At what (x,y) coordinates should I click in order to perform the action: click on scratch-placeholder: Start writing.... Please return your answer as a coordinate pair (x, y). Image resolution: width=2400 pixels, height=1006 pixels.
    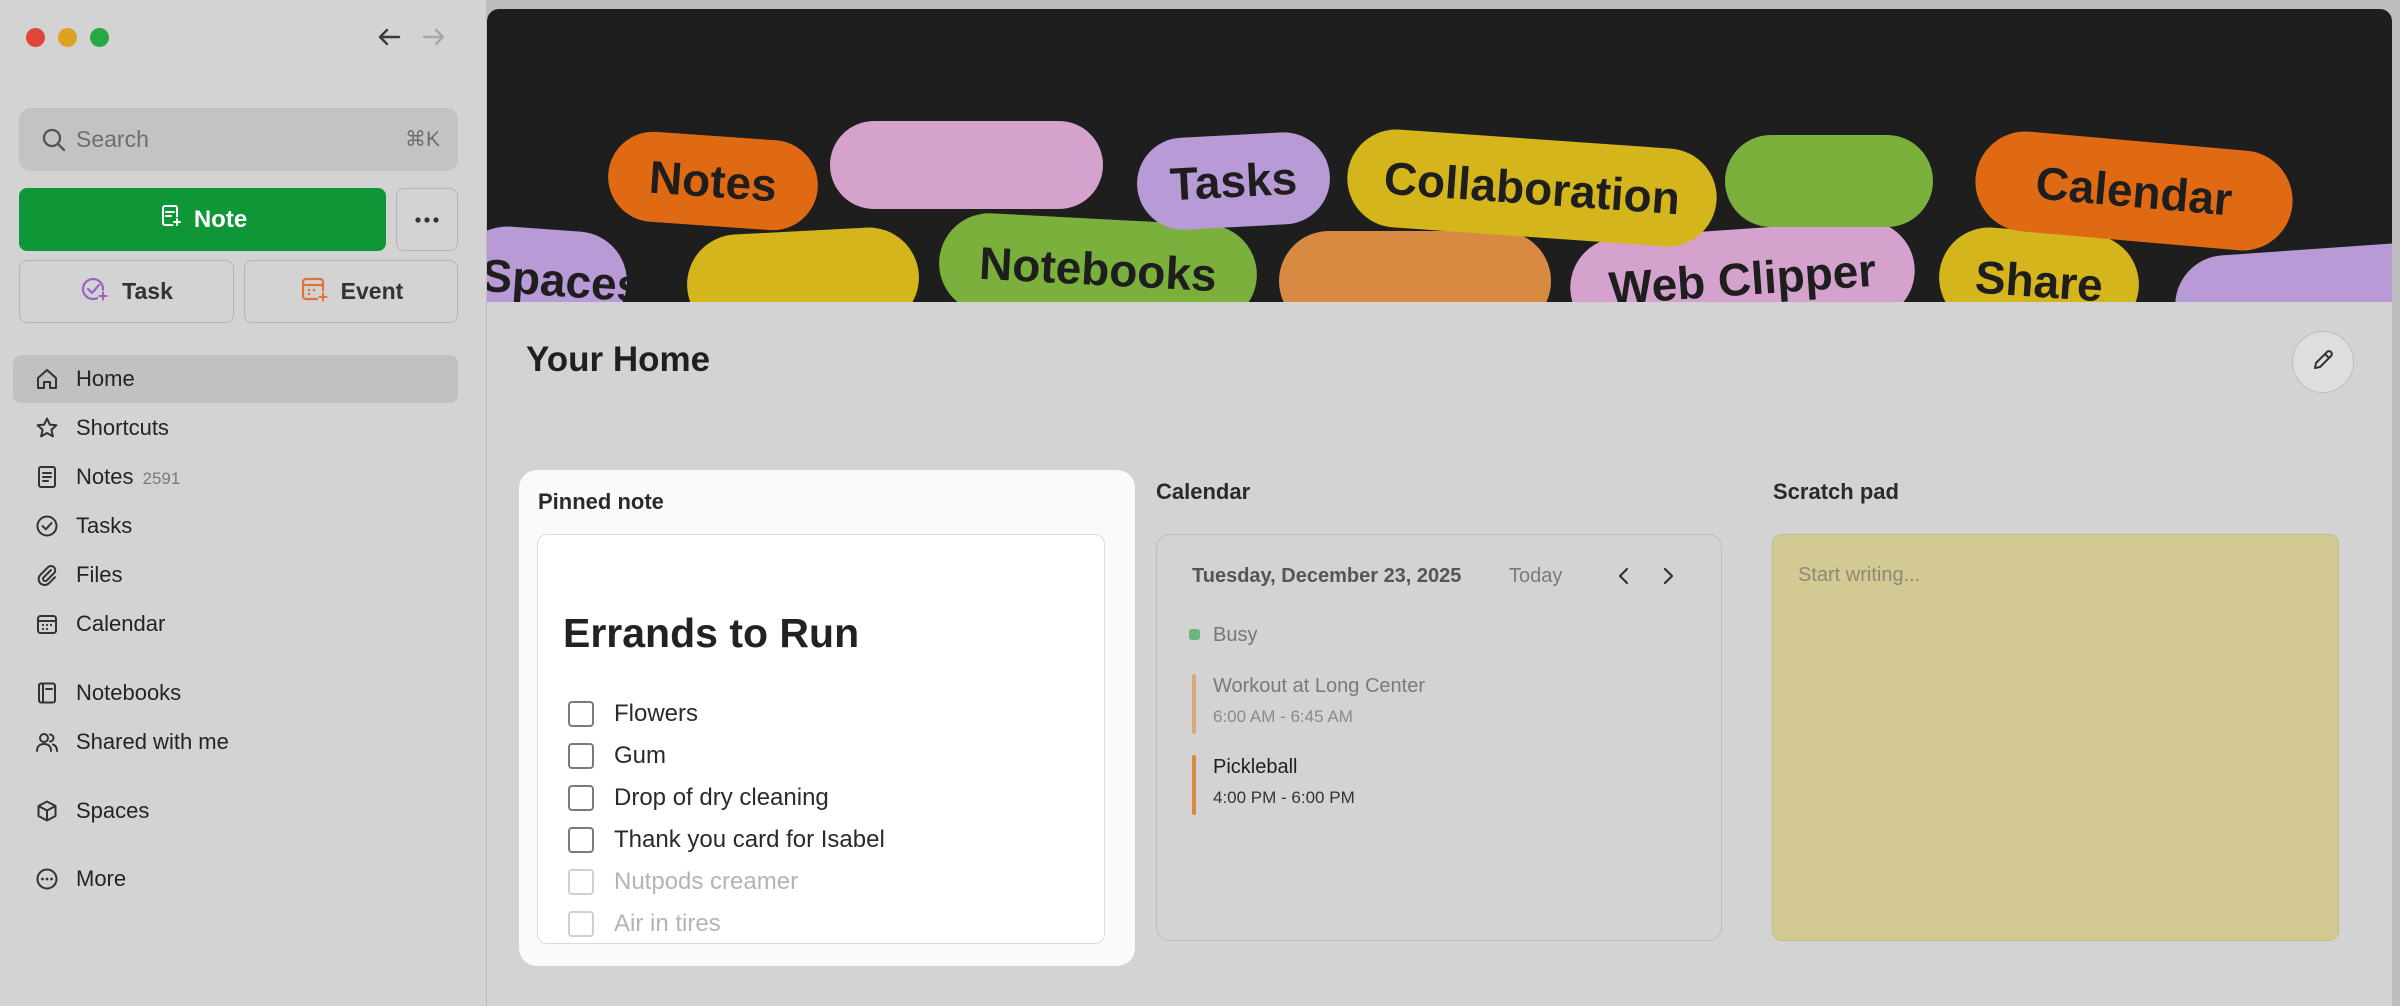
    Looking at the image, I should click on (1859, 575).